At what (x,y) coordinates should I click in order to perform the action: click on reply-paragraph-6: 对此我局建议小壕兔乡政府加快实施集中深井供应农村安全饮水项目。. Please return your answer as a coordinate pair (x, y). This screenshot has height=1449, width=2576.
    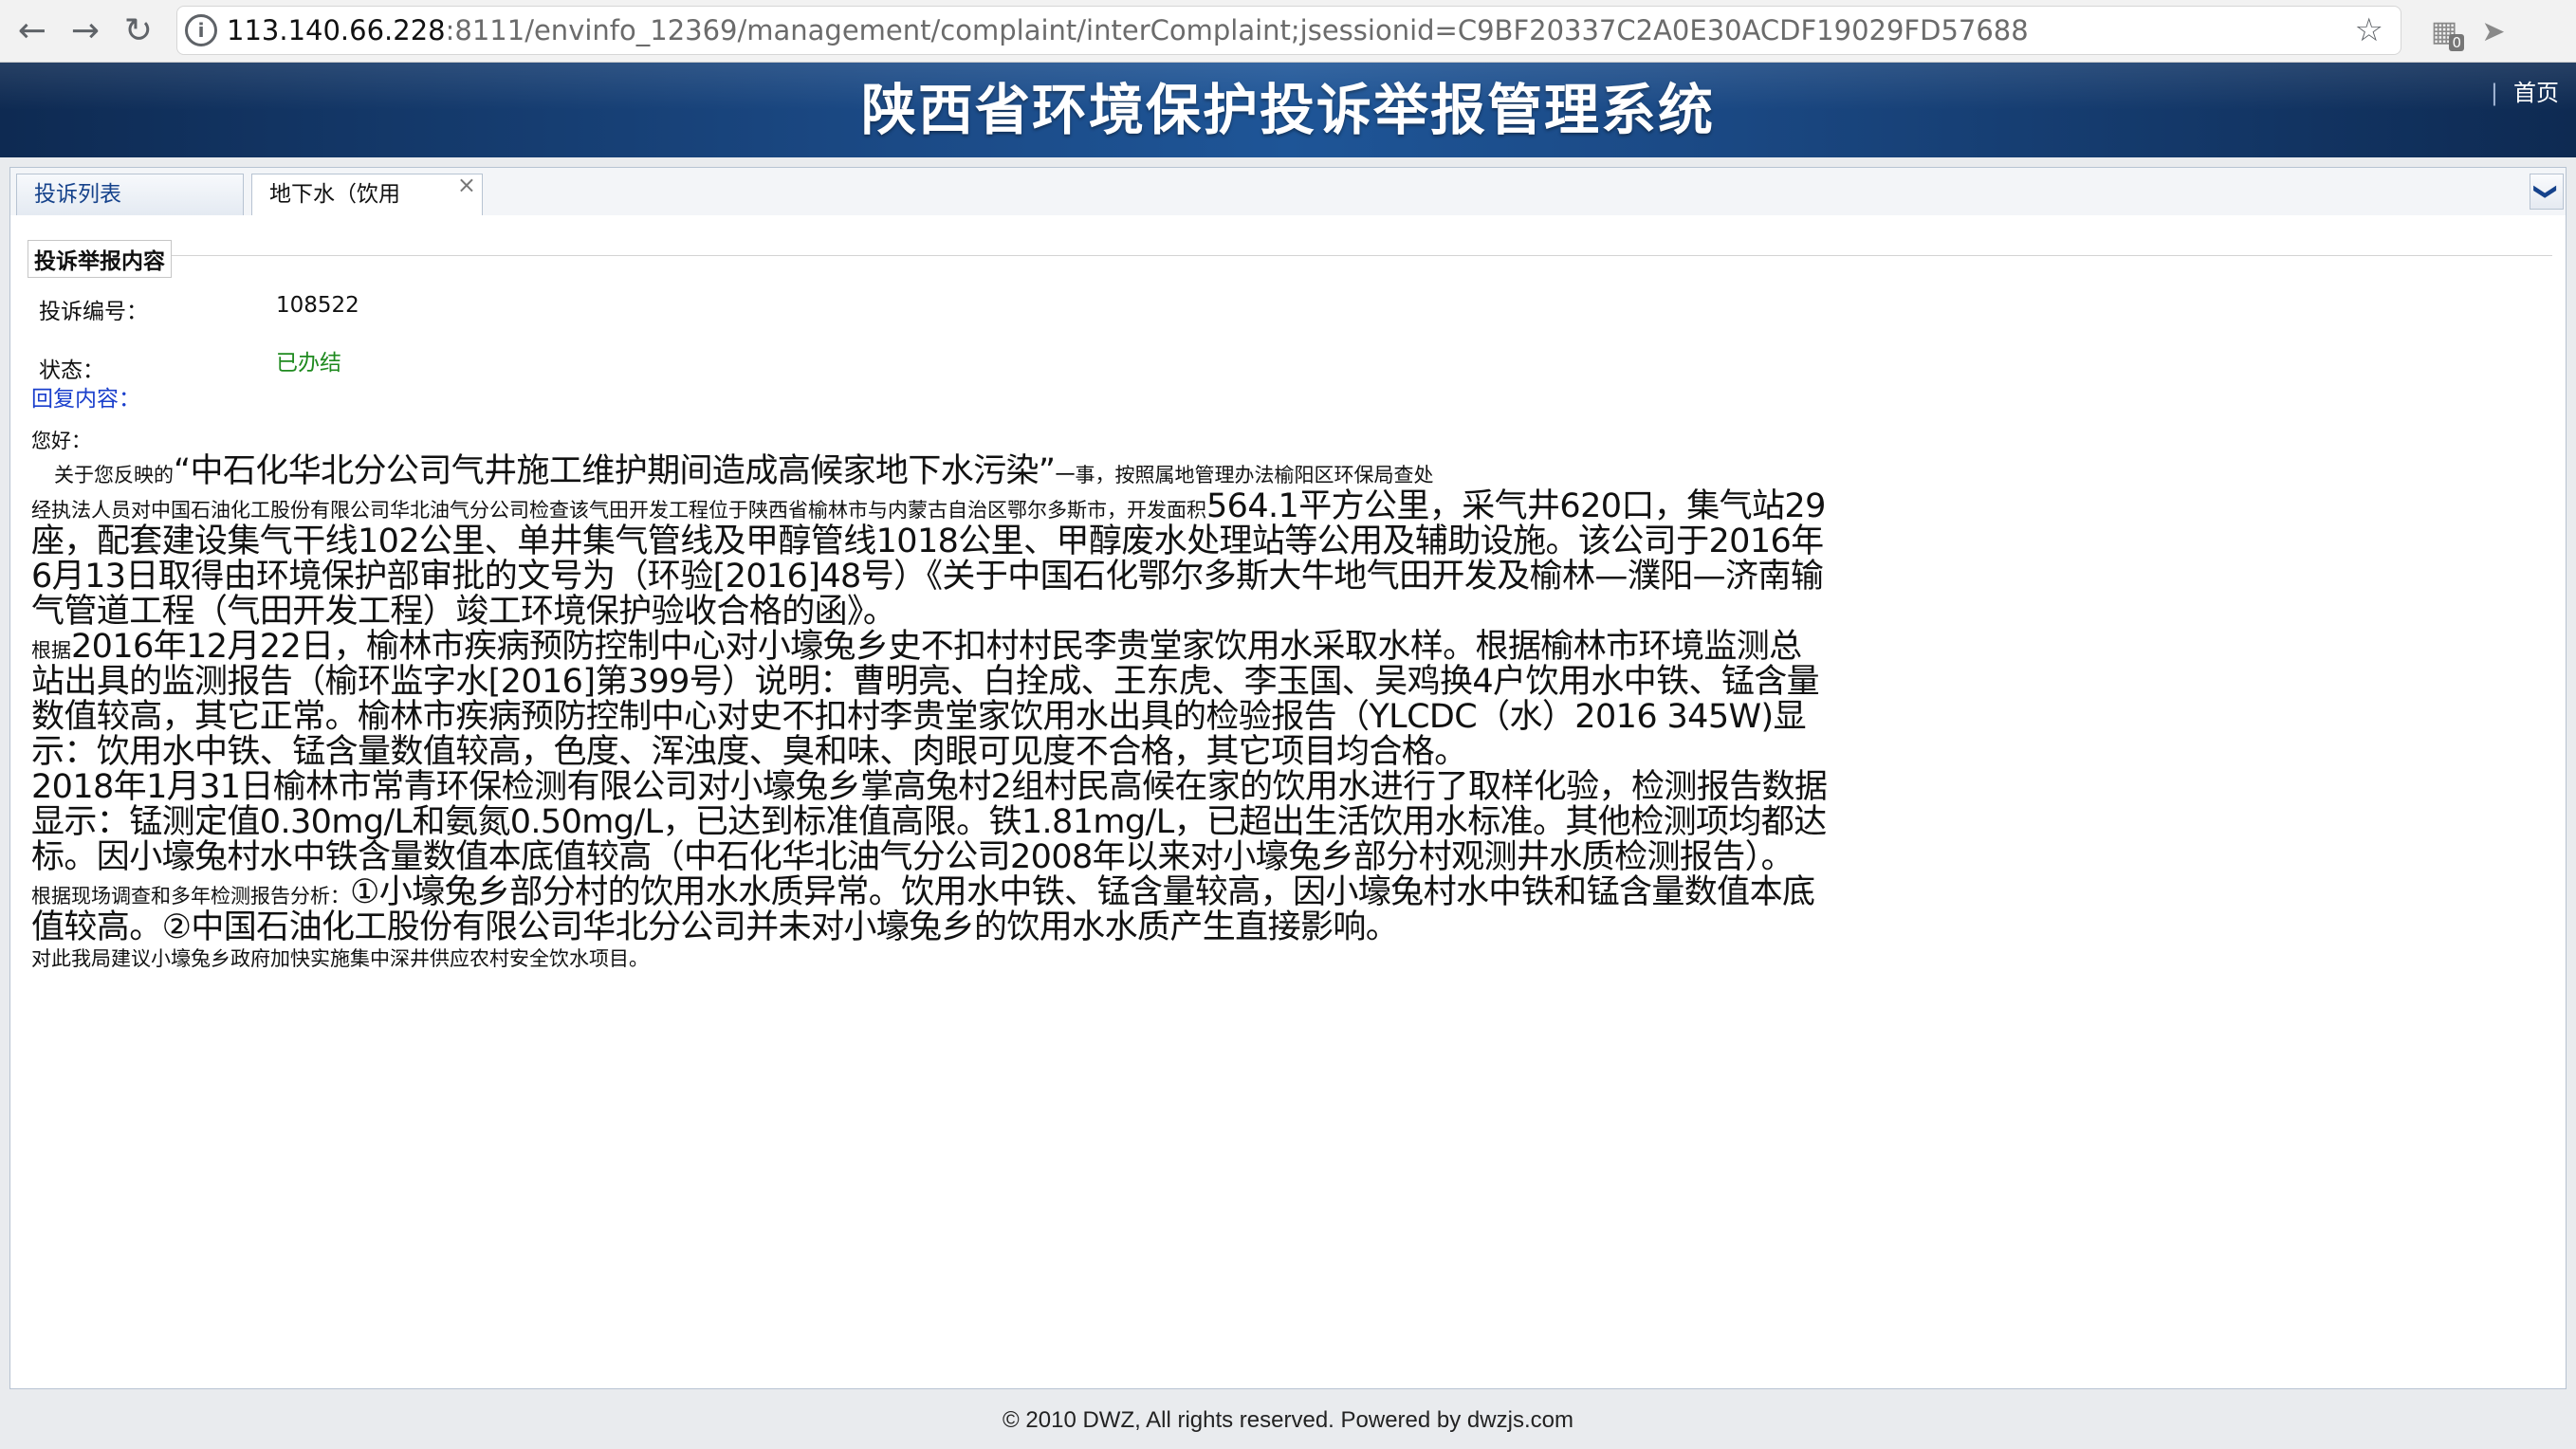
    Looking at the image, I should click on (340, 958).